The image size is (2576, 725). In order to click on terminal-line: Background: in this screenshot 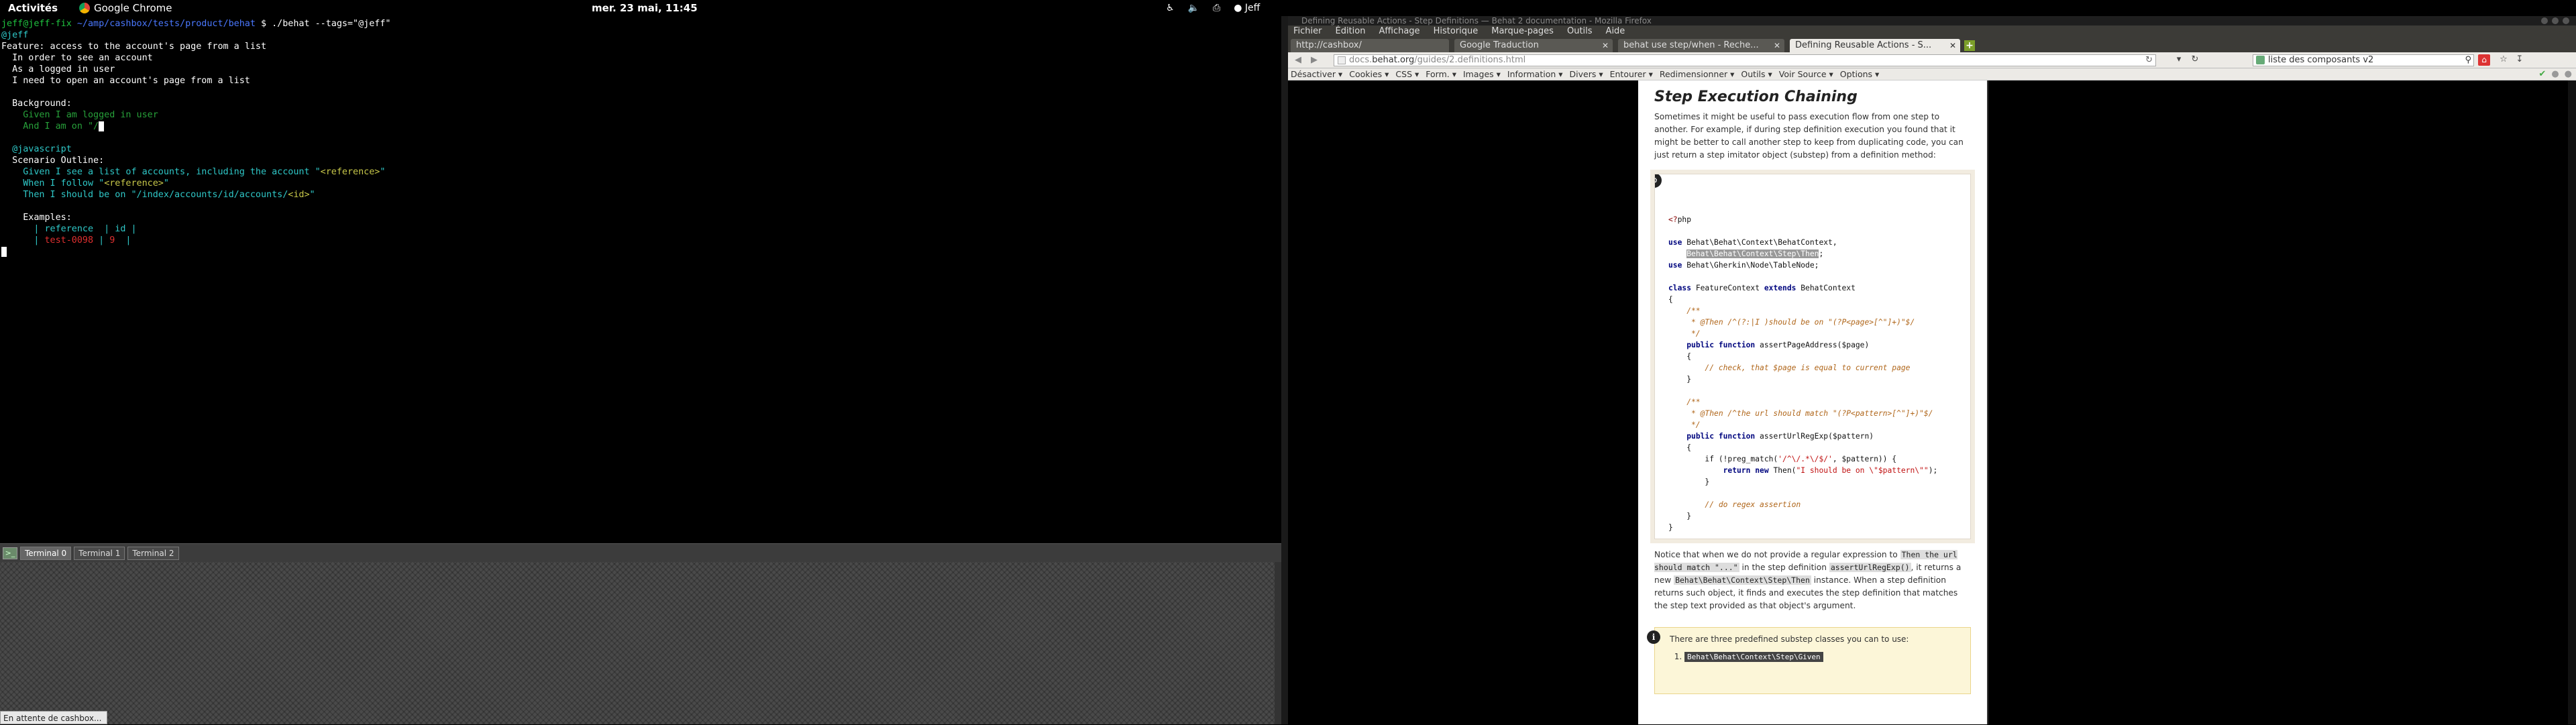, I will do `click(641, 103)`.